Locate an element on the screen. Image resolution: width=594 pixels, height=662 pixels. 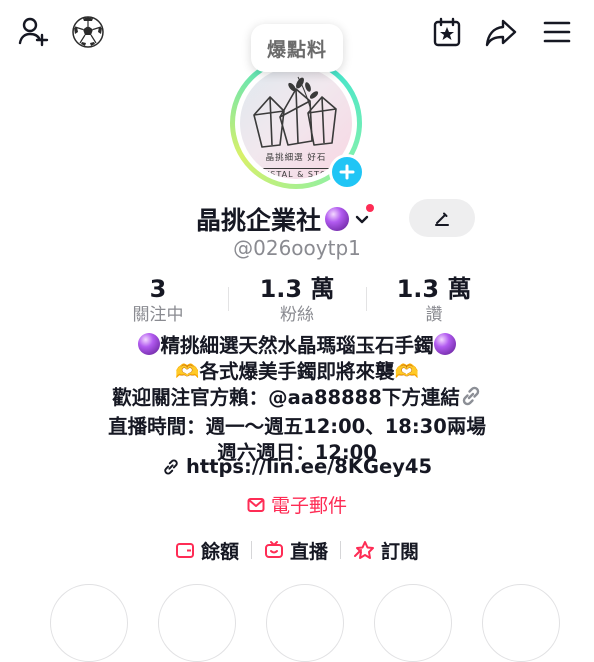
bio-line: 直播時間：週一～週五12:00、18:30兩場 is located at coordinates (297, 426).